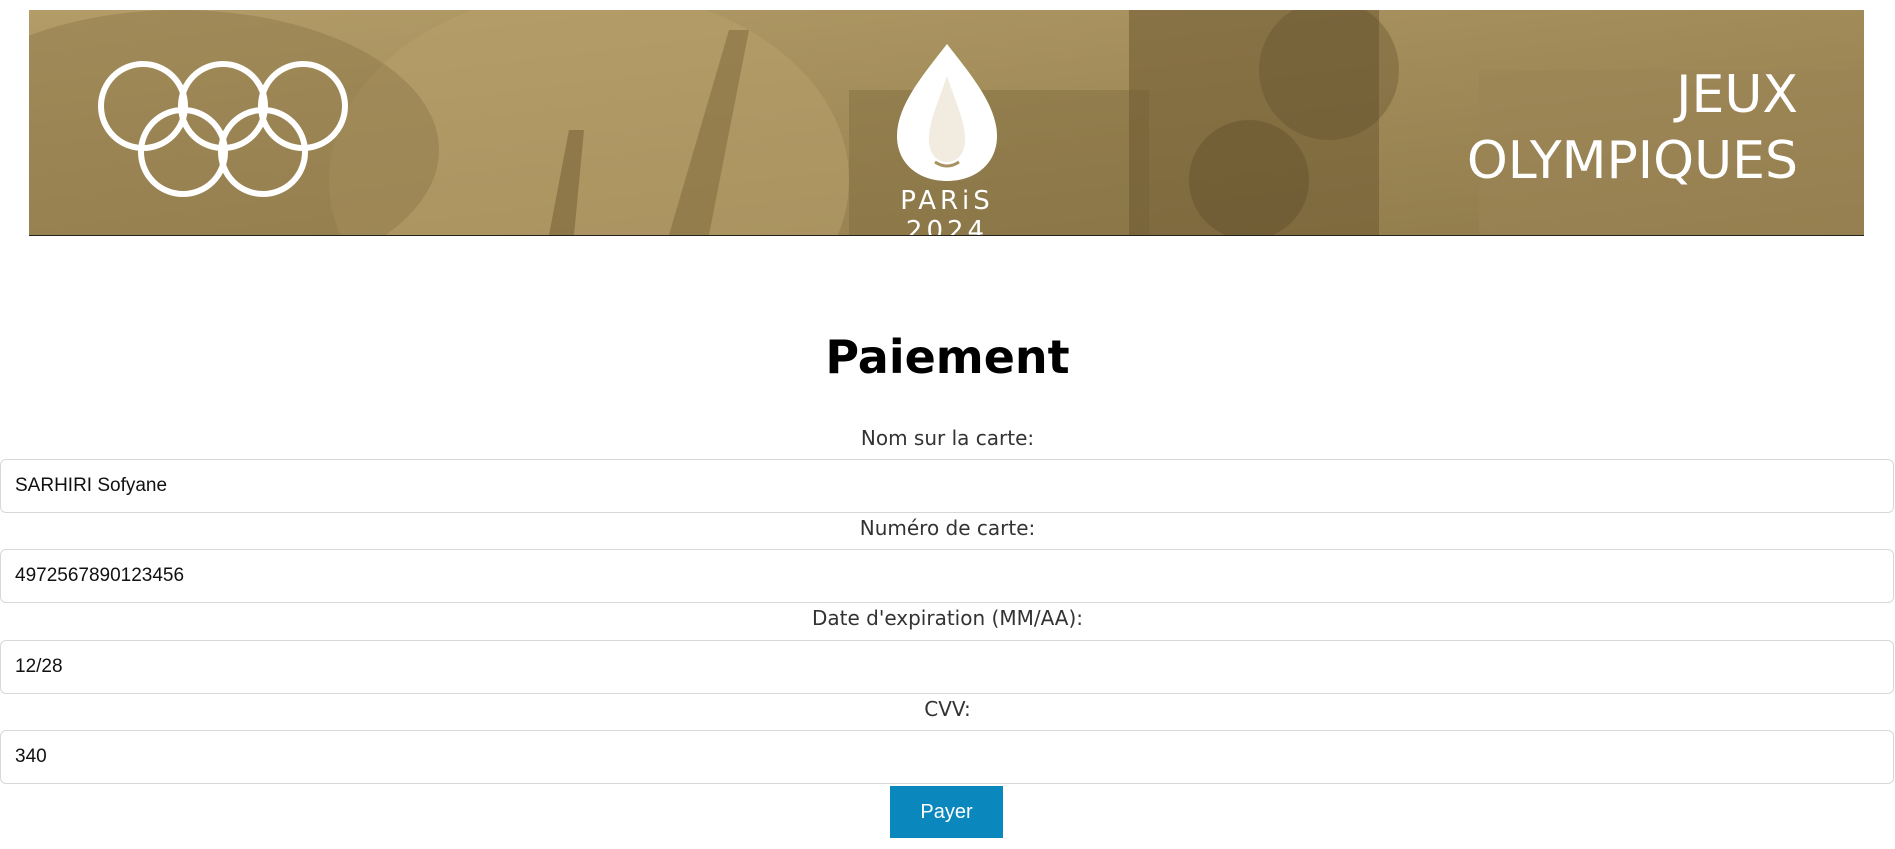  I want to click on cvv-input, so click(947, 757).